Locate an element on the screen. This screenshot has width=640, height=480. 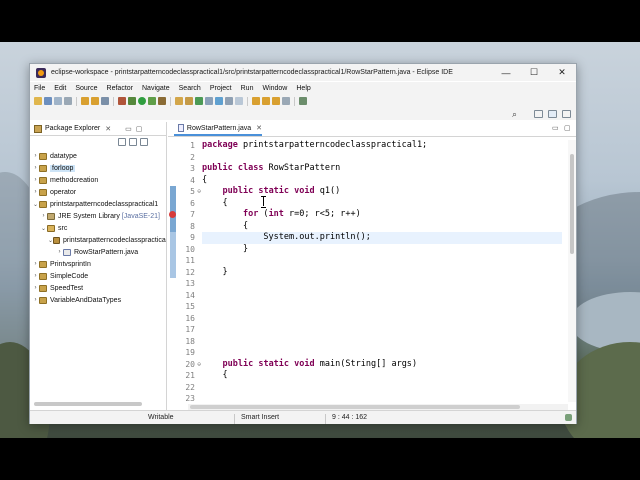
perspective-icon is located at coordinates (538, 114).